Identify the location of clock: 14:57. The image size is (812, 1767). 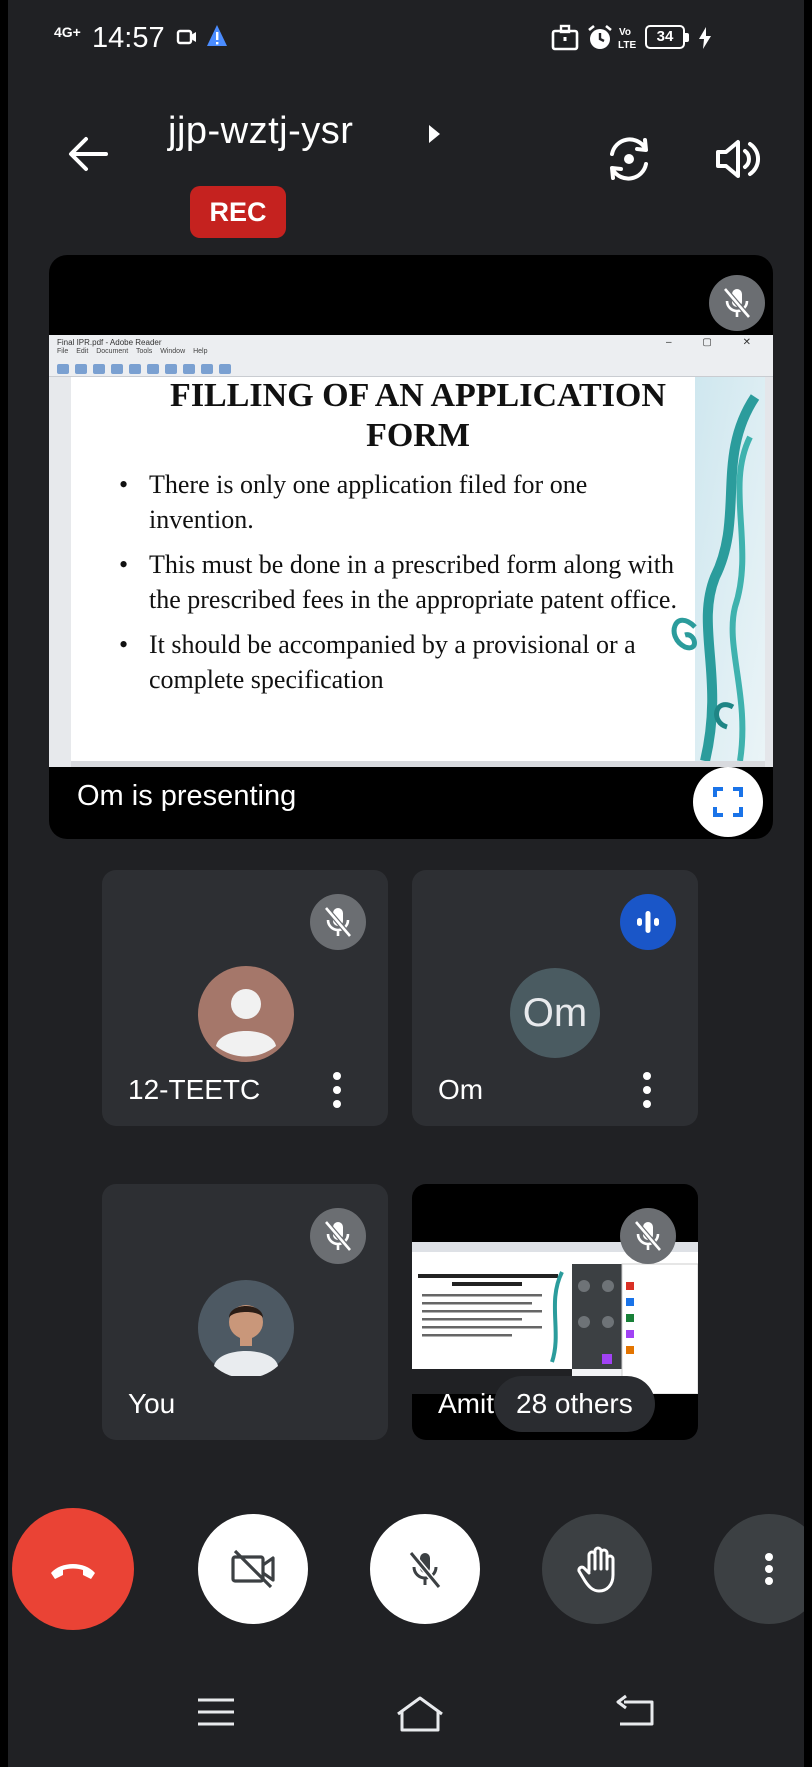
(128, 38).